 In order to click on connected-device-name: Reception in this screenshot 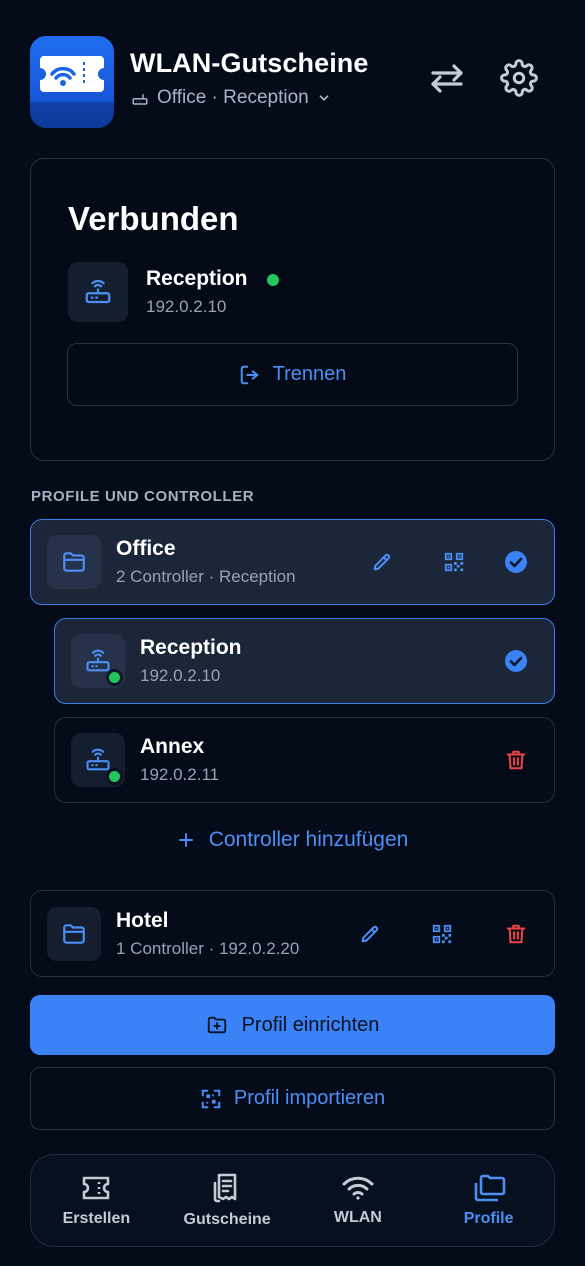, I will do `click(197, 278)`.